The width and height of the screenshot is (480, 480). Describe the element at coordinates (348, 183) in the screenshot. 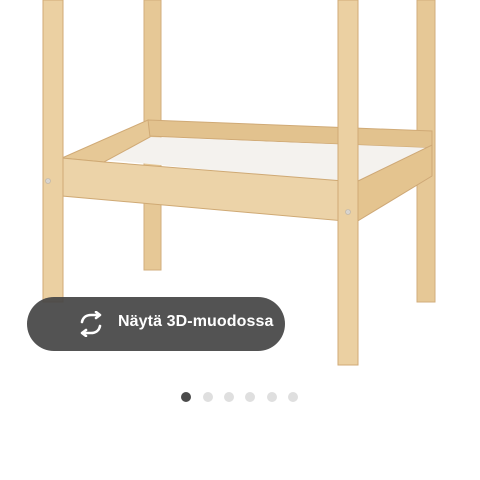

I see `front-right-leg` at that location.